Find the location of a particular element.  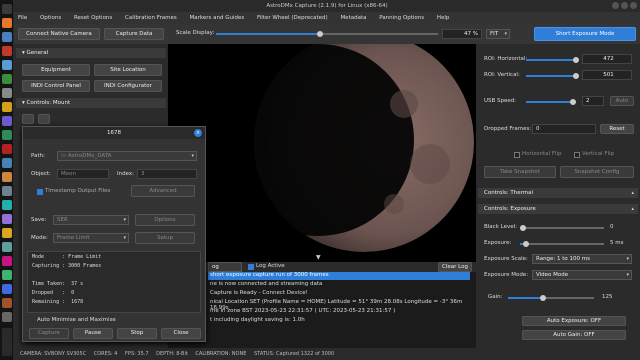

usb-auto-button: Auto is located at coordinates (622, 101).